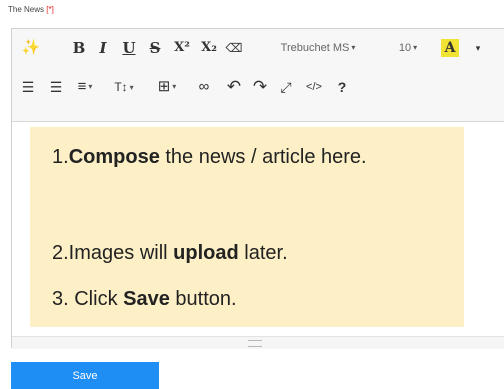 This screenshot has width=504, height=389. What do you see at coordinates (204, 87) in the screenshot?
I see `link-icon: ∞` at bounding box center [204, 87].